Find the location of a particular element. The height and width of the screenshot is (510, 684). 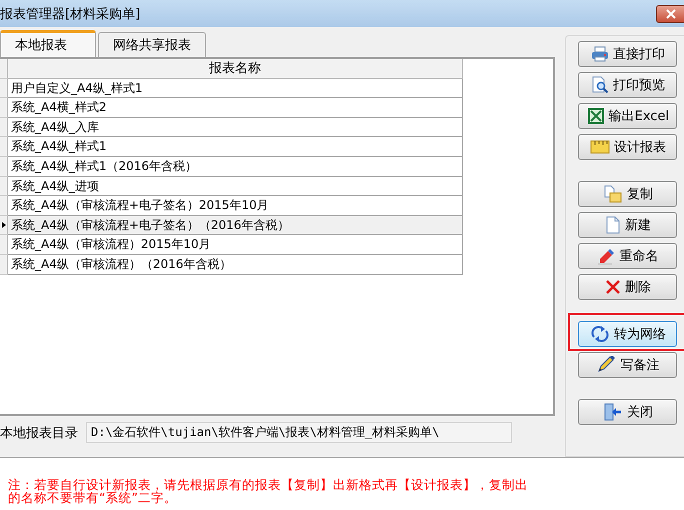

side-button: 转为网络 is located at coordinates (628, 334).